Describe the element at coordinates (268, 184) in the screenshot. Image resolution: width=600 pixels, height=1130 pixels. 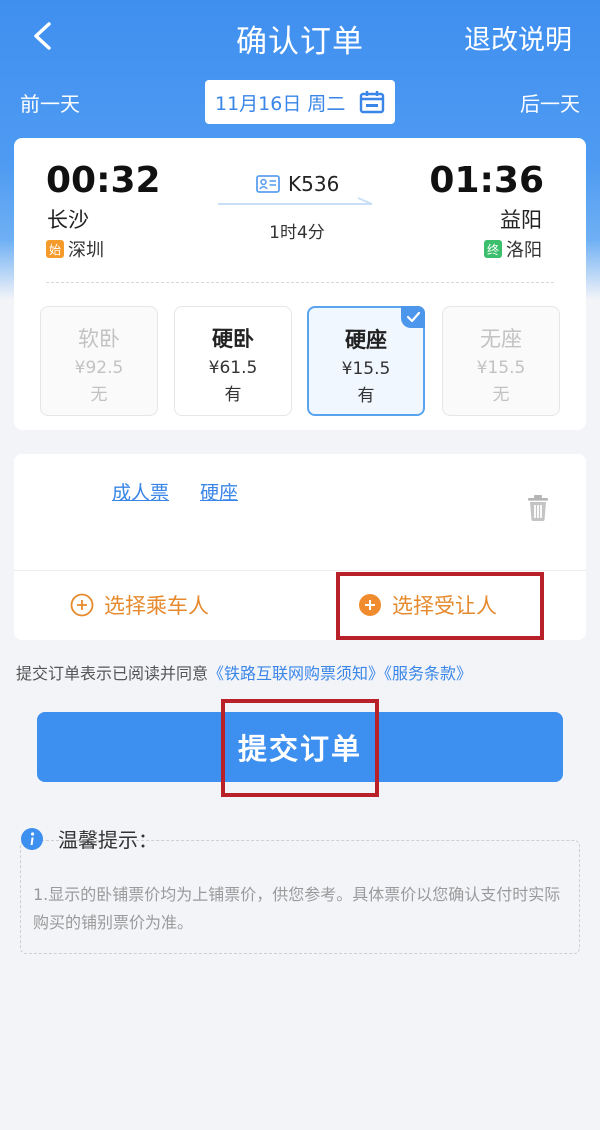
I see `id-card-icon` at that location.